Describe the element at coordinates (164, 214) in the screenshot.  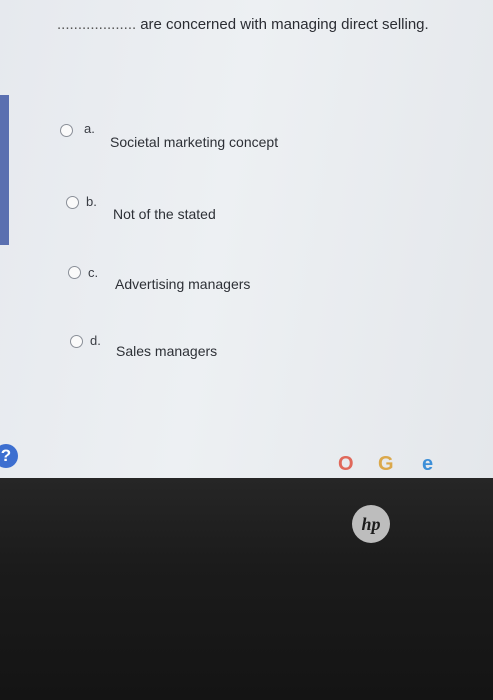
I see `option-b-label: Not of the stated` at that location.